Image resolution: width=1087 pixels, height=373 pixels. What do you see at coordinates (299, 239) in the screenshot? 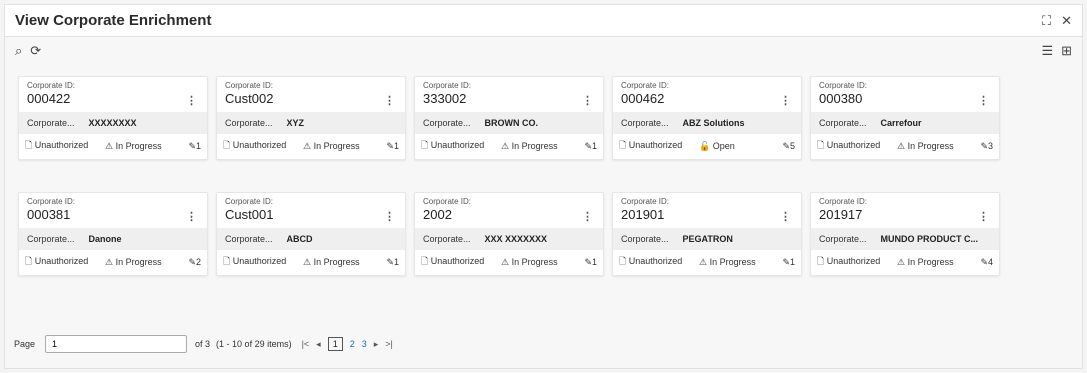
I see `corporate-name-value: ABCD` at bounding box center [299, 239].